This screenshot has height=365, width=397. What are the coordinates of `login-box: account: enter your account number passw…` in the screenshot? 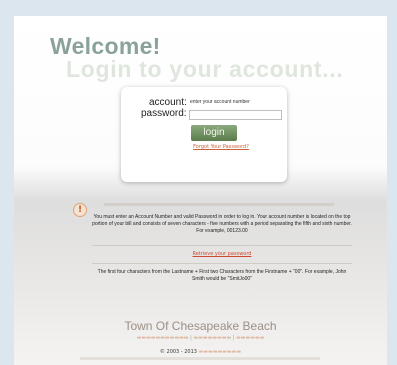 It's located at (204, 134).